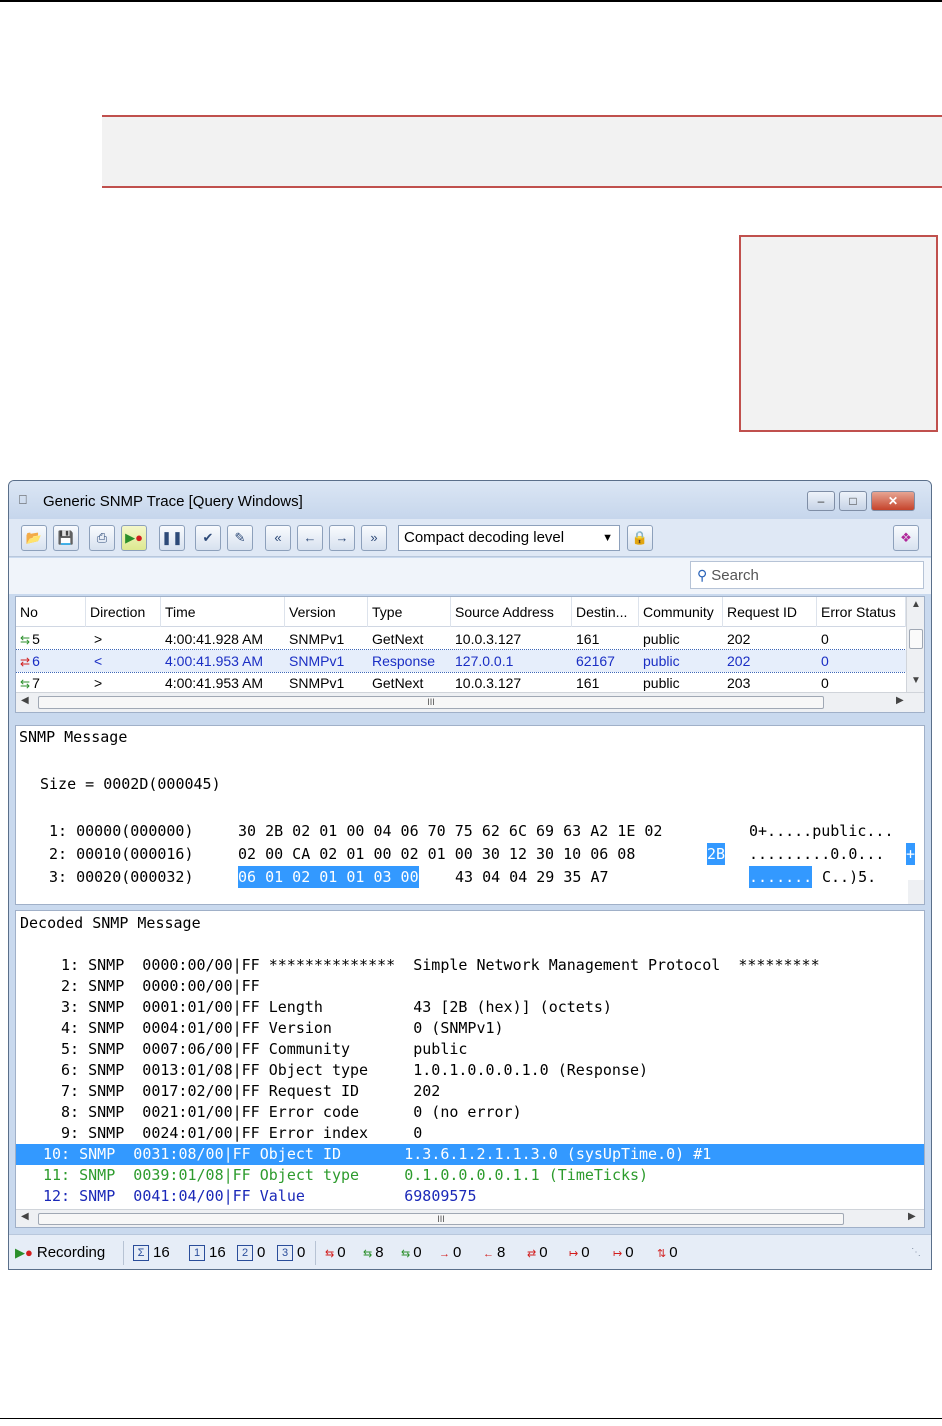 The image size is (942, 1426). I want to click on snmpv2-icon: 2, so click(245, 1253).